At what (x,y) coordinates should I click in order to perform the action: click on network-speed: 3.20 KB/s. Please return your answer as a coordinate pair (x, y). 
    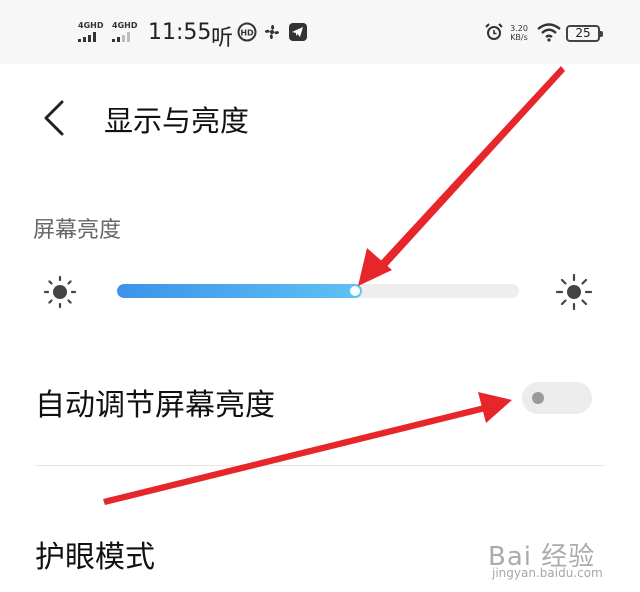
    Looking at the image, I should click on (519, 33).